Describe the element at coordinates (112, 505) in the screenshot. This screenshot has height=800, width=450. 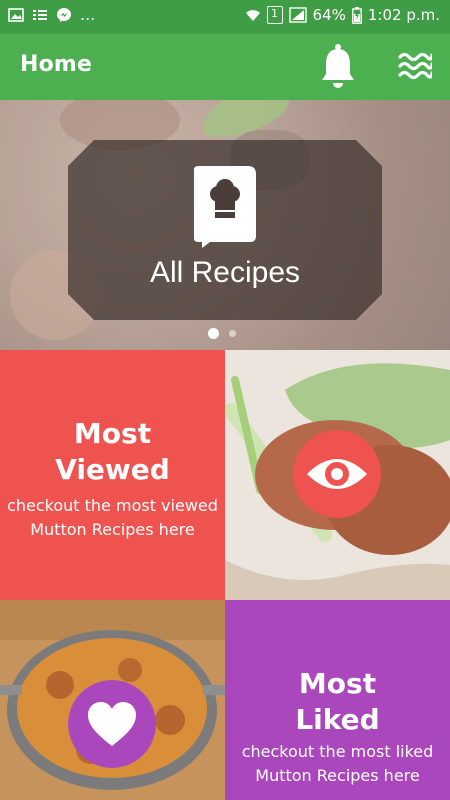
I see `most-viewed-subtitle-line1: checkout the most viewed` at that location.